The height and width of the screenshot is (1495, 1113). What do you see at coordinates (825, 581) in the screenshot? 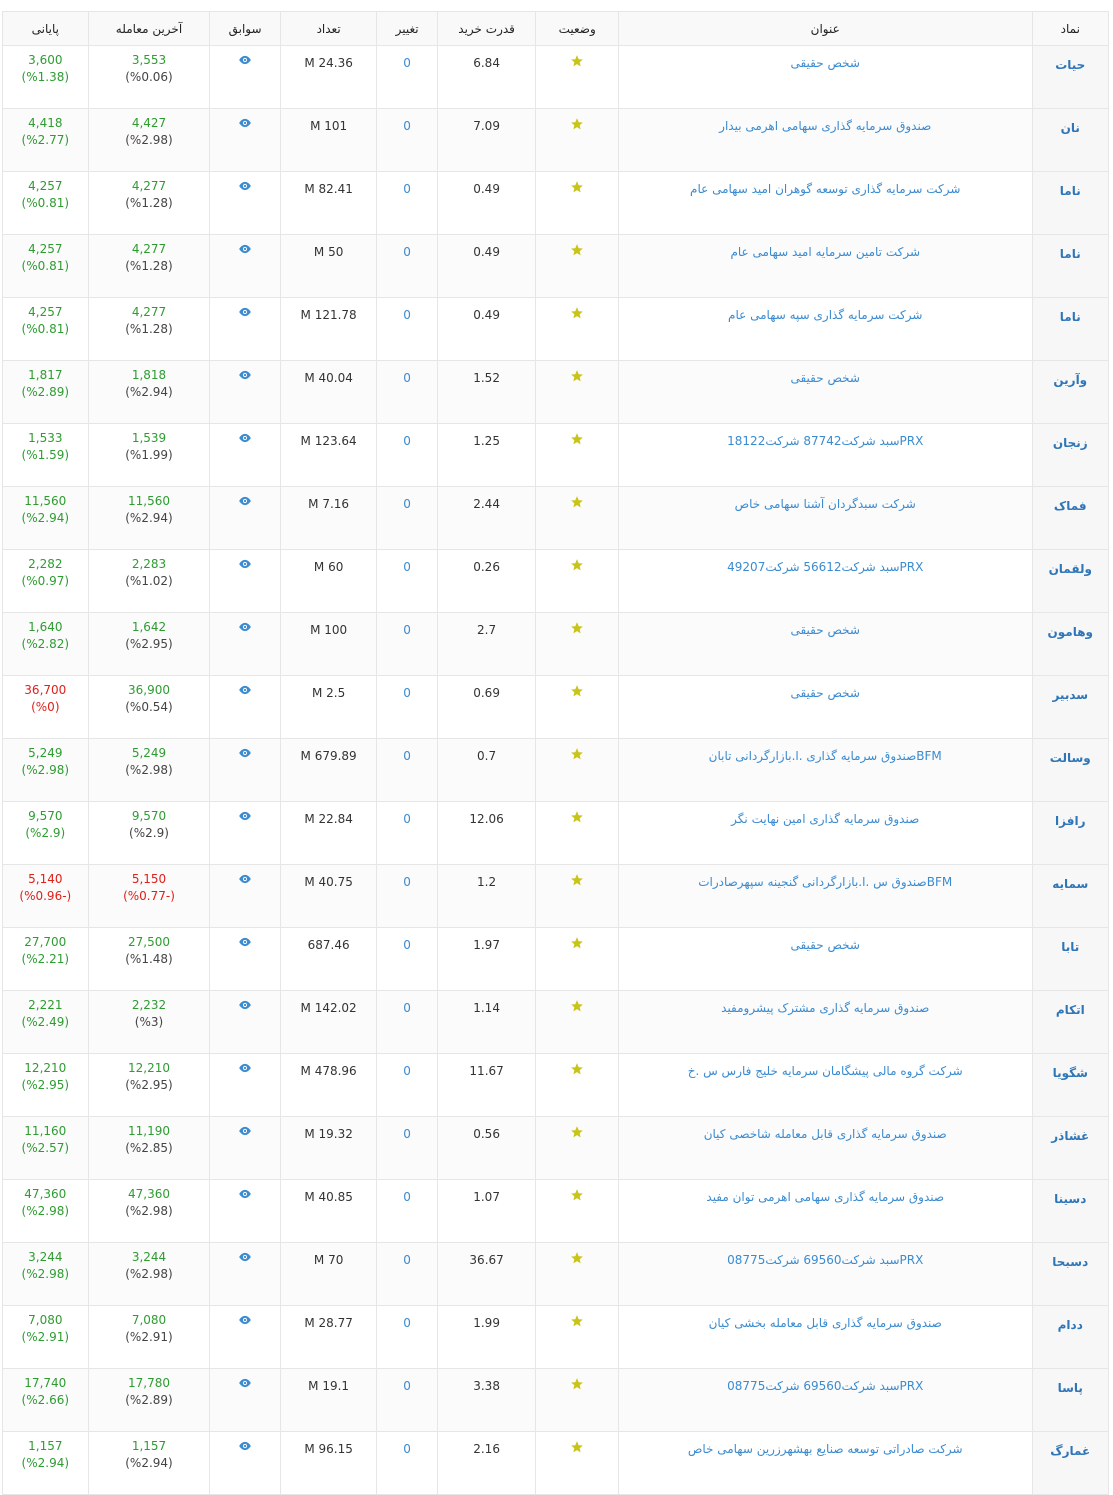
I see `title-link: PRXسبد شرکت56612 شرکت49207` at bounding box center [825, 581].